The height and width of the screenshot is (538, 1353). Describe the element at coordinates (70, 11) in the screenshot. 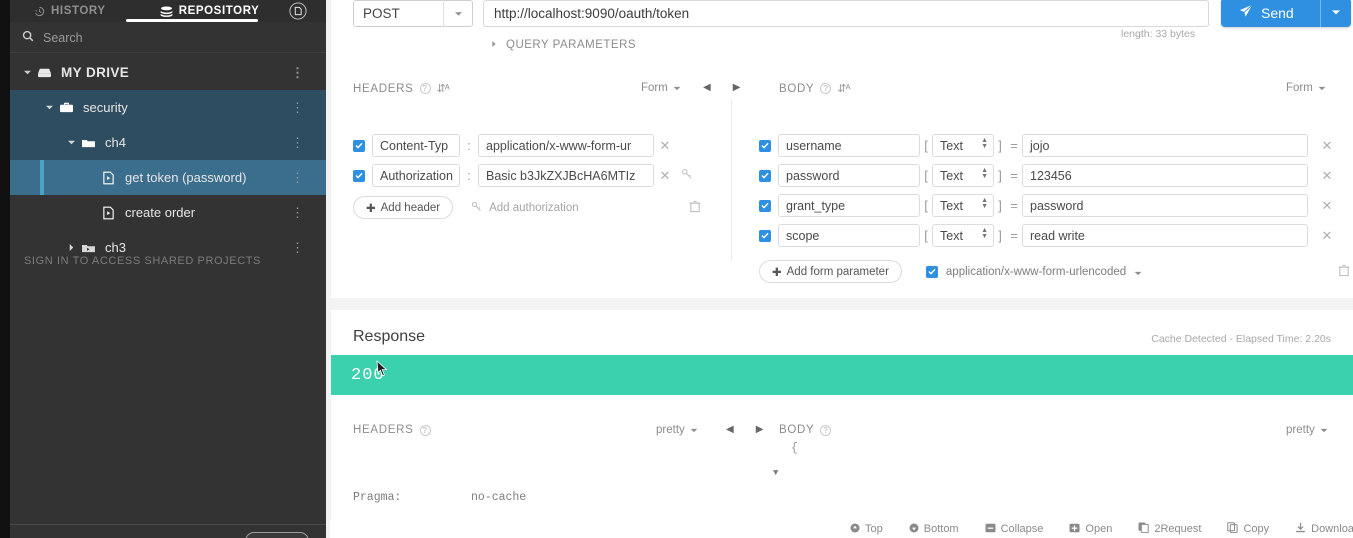

I see `tab-history: HISTORY` at that location.